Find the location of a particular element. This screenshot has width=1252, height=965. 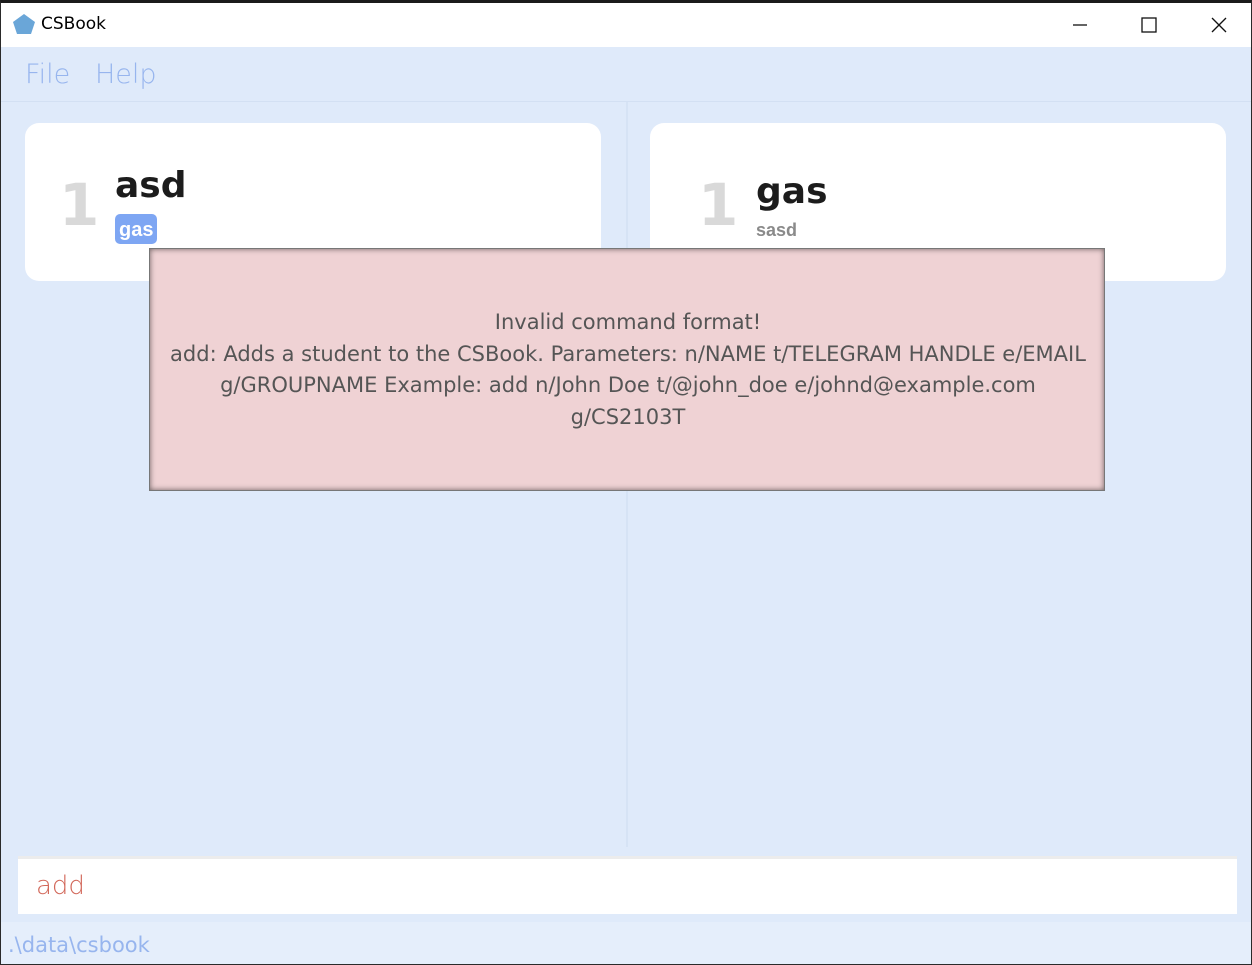

close-icon is located at coordinates (1219, 25).